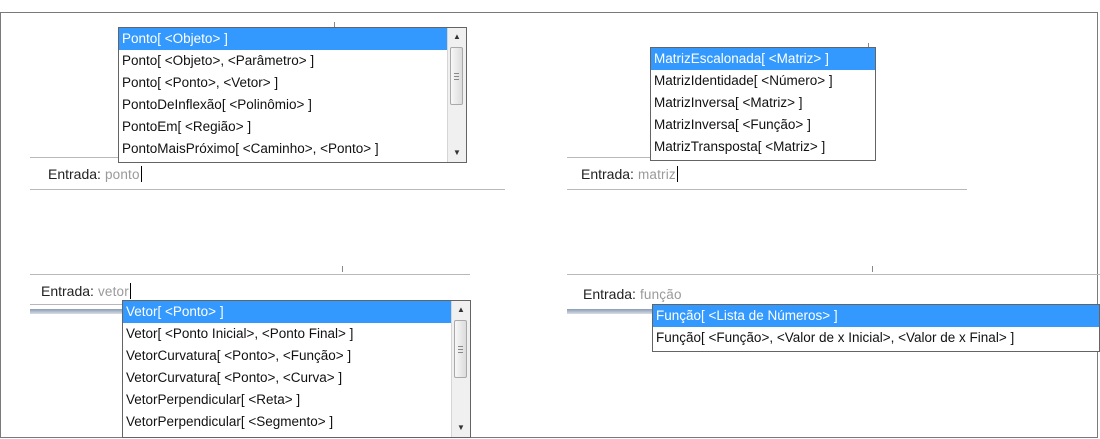 Image resolution: width=1100 pixels, height=439 pixels. Describe the element at coordinates (296, 400) in the screenshot. I see `suggestion-item: VetorPerpendicular[ <Reta> ]` at that location.